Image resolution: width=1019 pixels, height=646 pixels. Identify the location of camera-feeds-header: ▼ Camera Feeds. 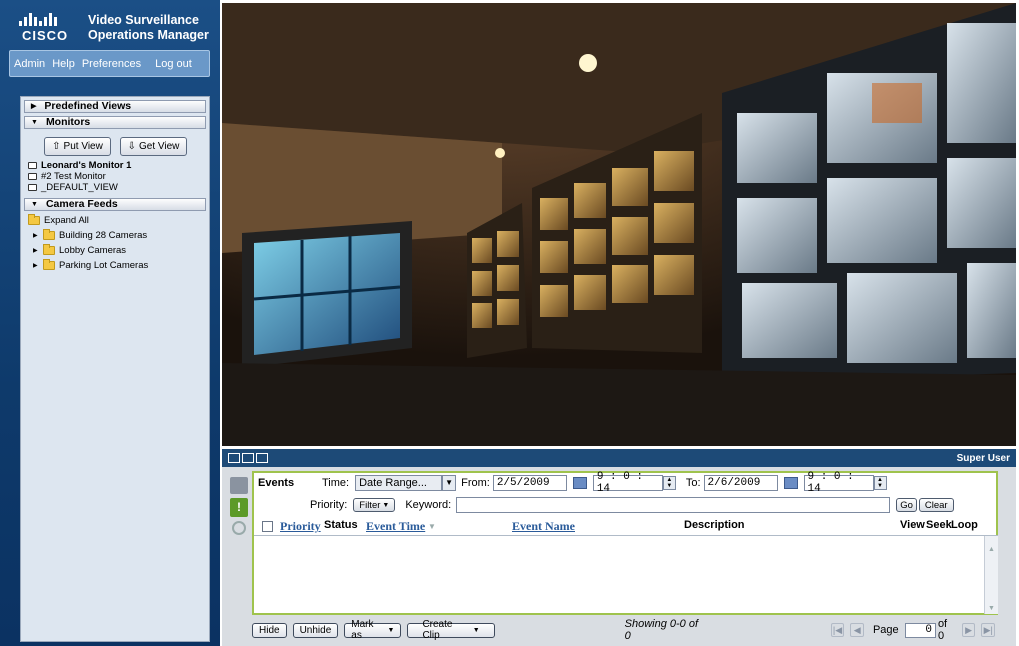
(115, 204).